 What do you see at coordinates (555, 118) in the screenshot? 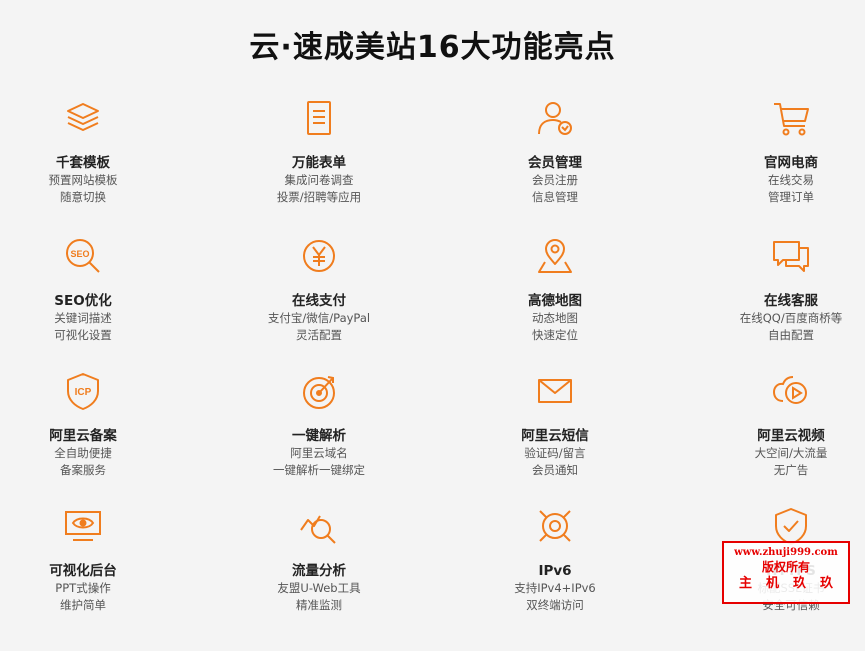
I see `member-icon` at bounding box center [555, 118].